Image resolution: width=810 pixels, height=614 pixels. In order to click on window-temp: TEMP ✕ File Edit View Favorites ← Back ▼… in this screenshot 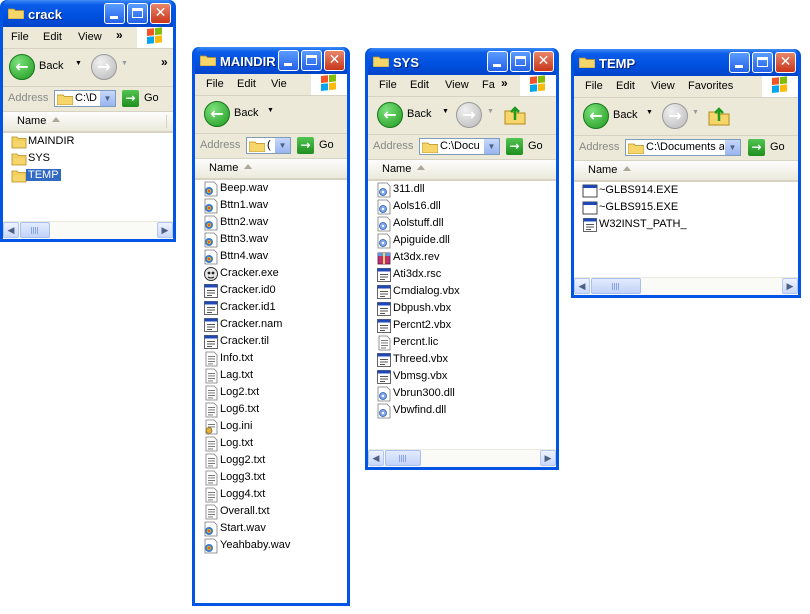, I will do `click(686, 173)`.